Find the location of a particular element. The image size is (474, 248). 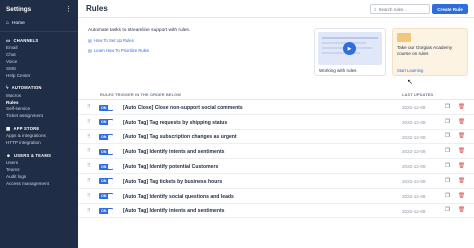

mouse-cursor-icon: ↖ is located at coordinates (410, 82).